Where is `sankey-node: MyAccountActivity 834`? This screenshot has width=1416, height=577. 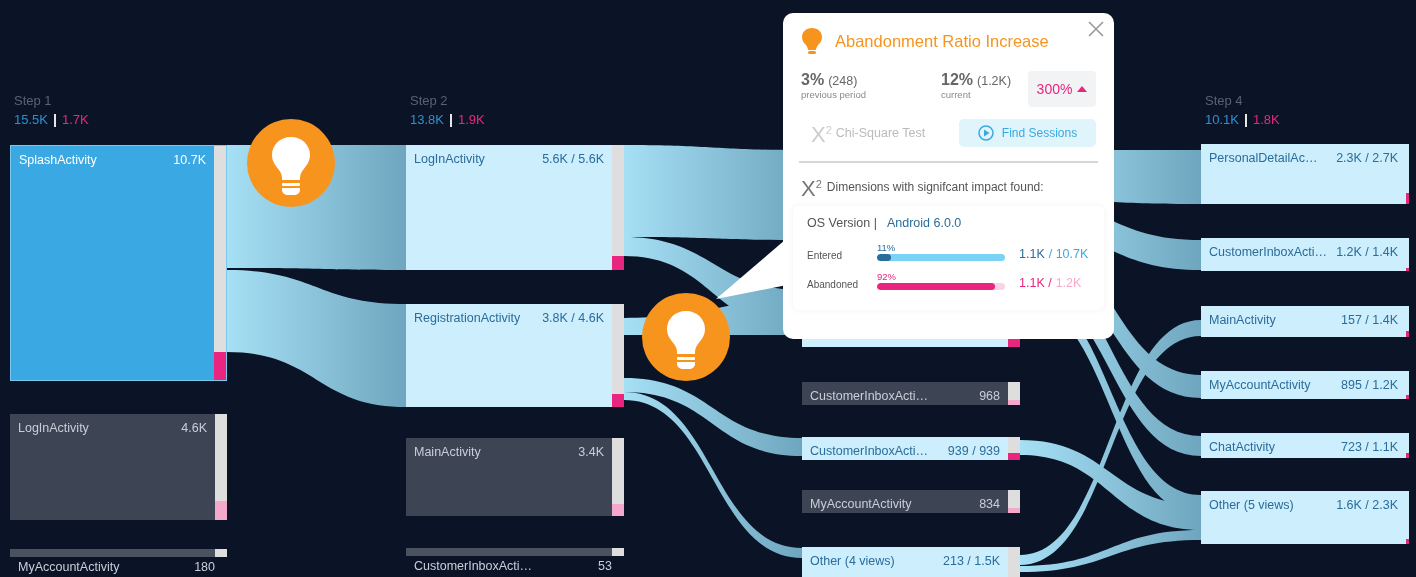 sankey-node: MyAccountActivity 834 is located at coordinates (911, 501).